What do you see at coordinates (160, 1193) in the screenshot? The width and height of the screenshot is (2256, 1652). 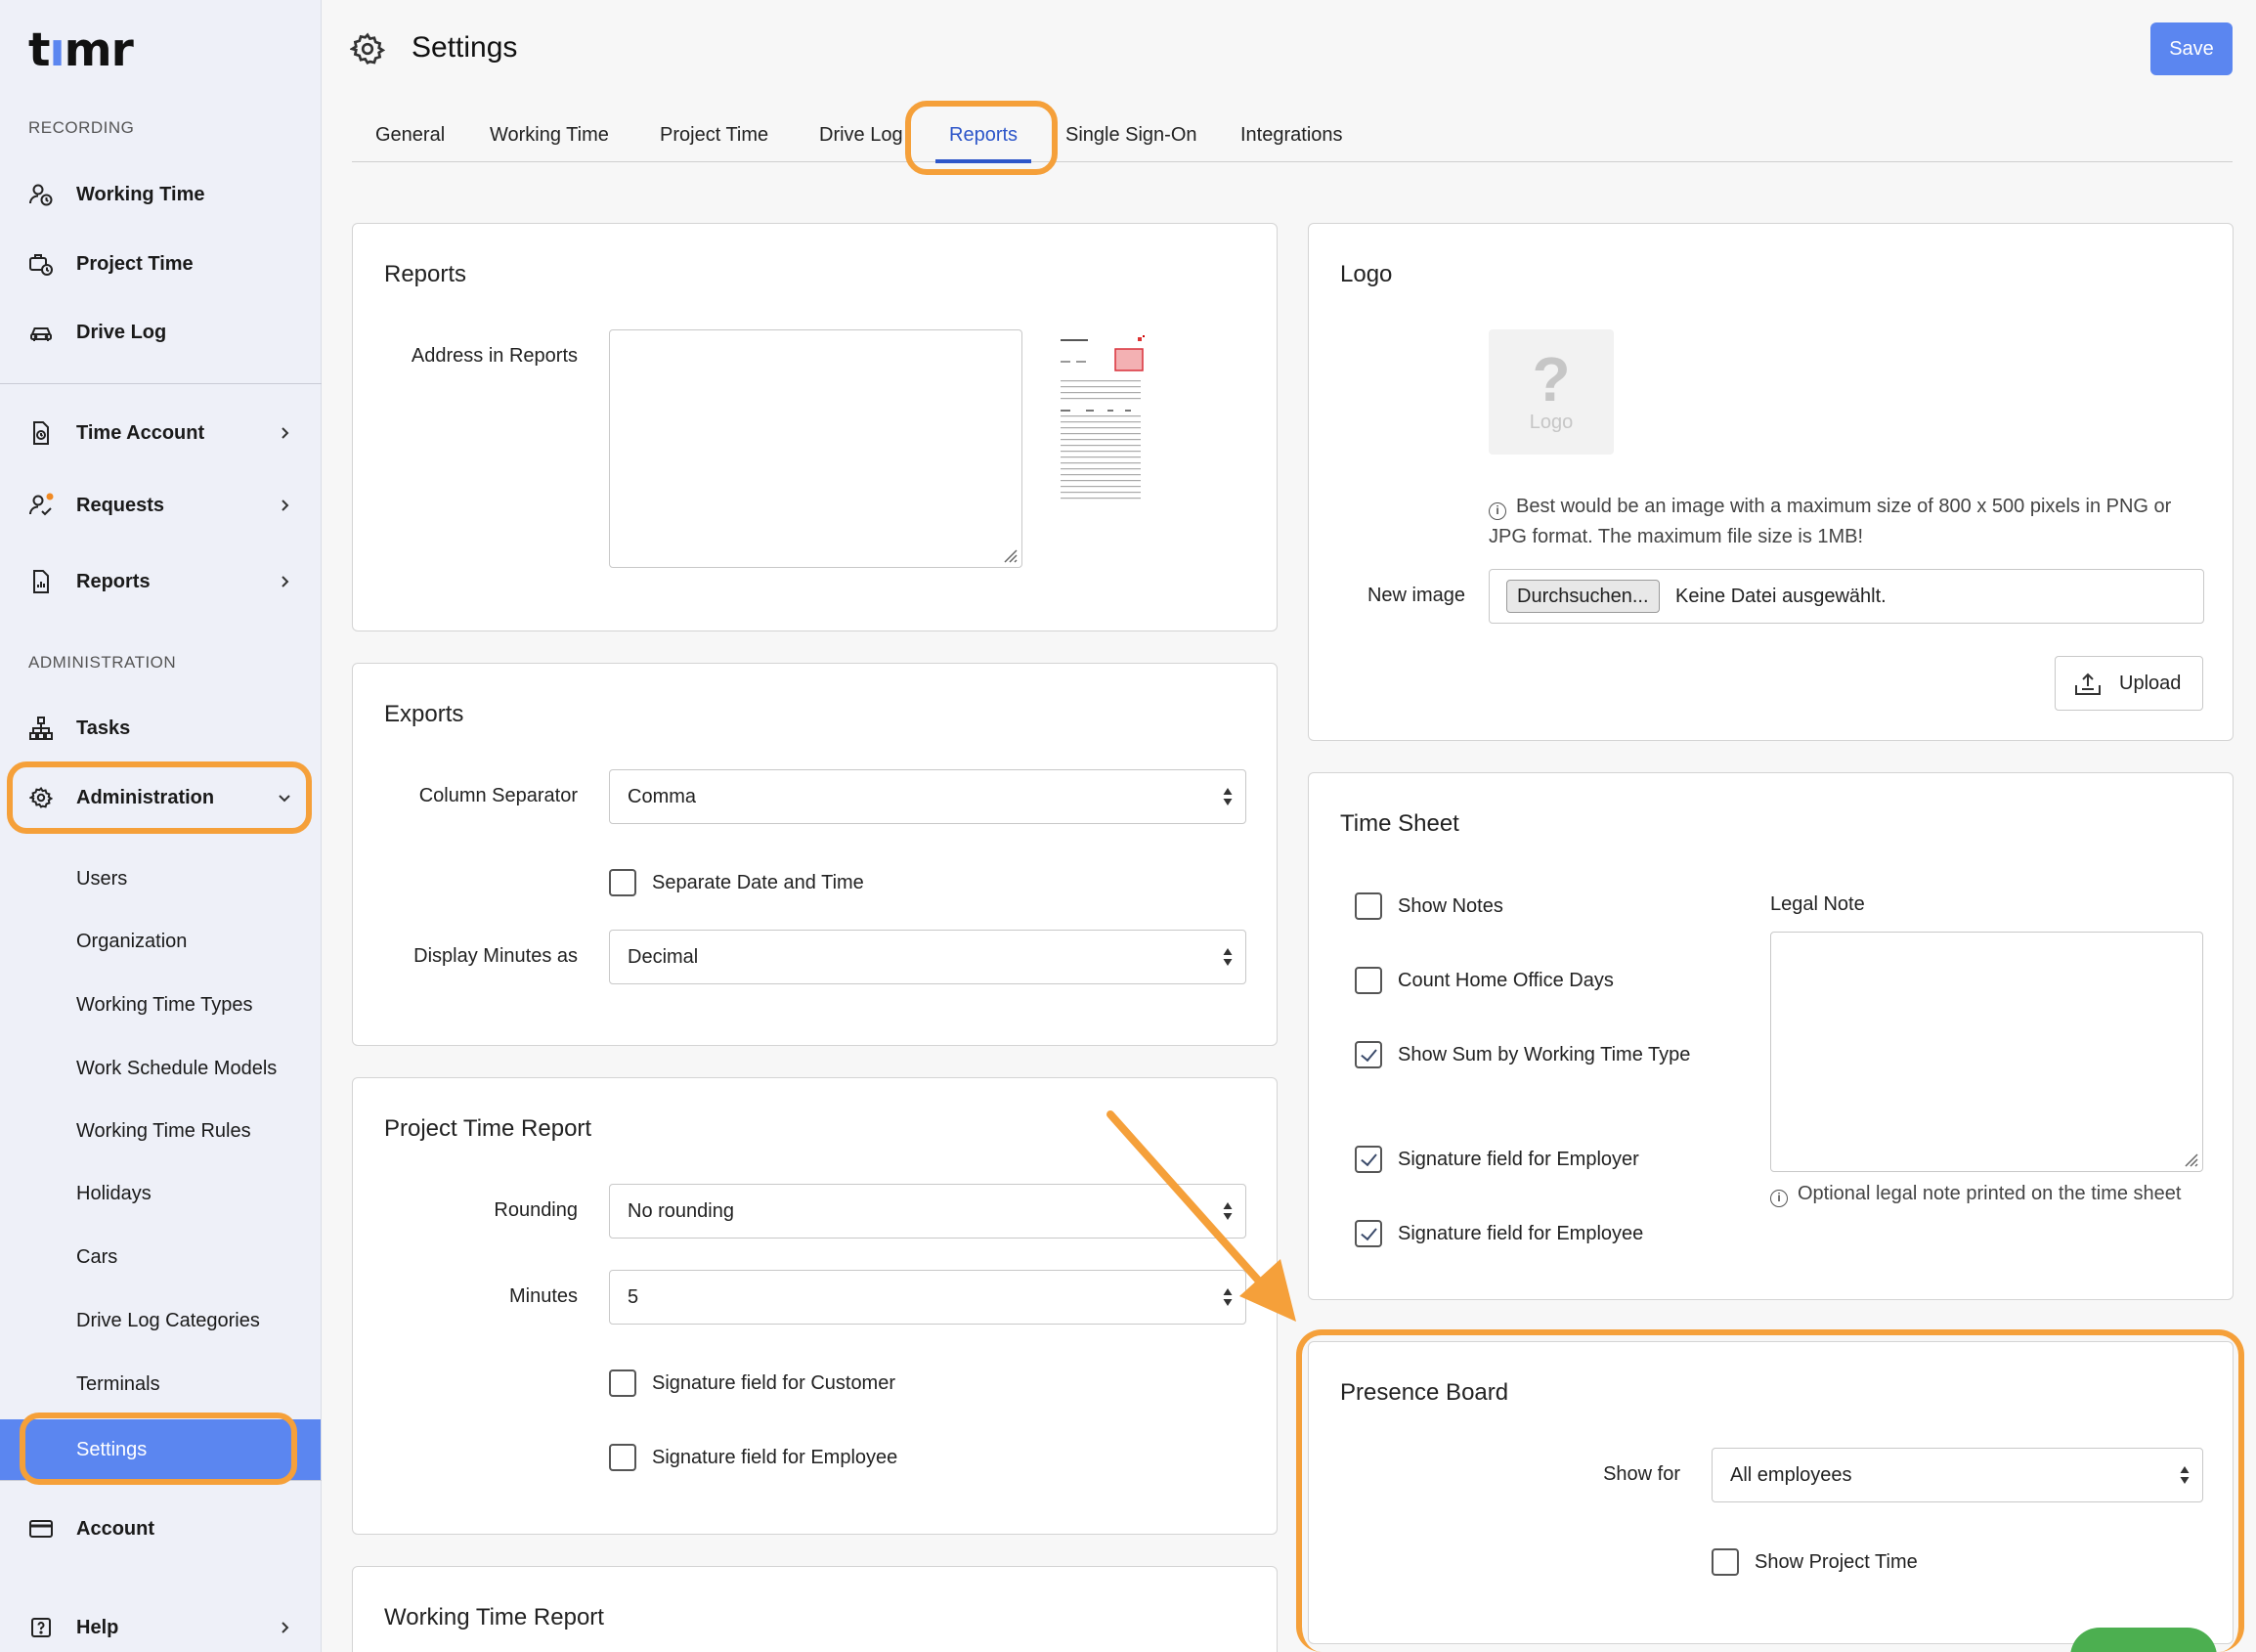 I see `sidebar-subitem-holidays: Holidays` at bounding box center [160, 1193].